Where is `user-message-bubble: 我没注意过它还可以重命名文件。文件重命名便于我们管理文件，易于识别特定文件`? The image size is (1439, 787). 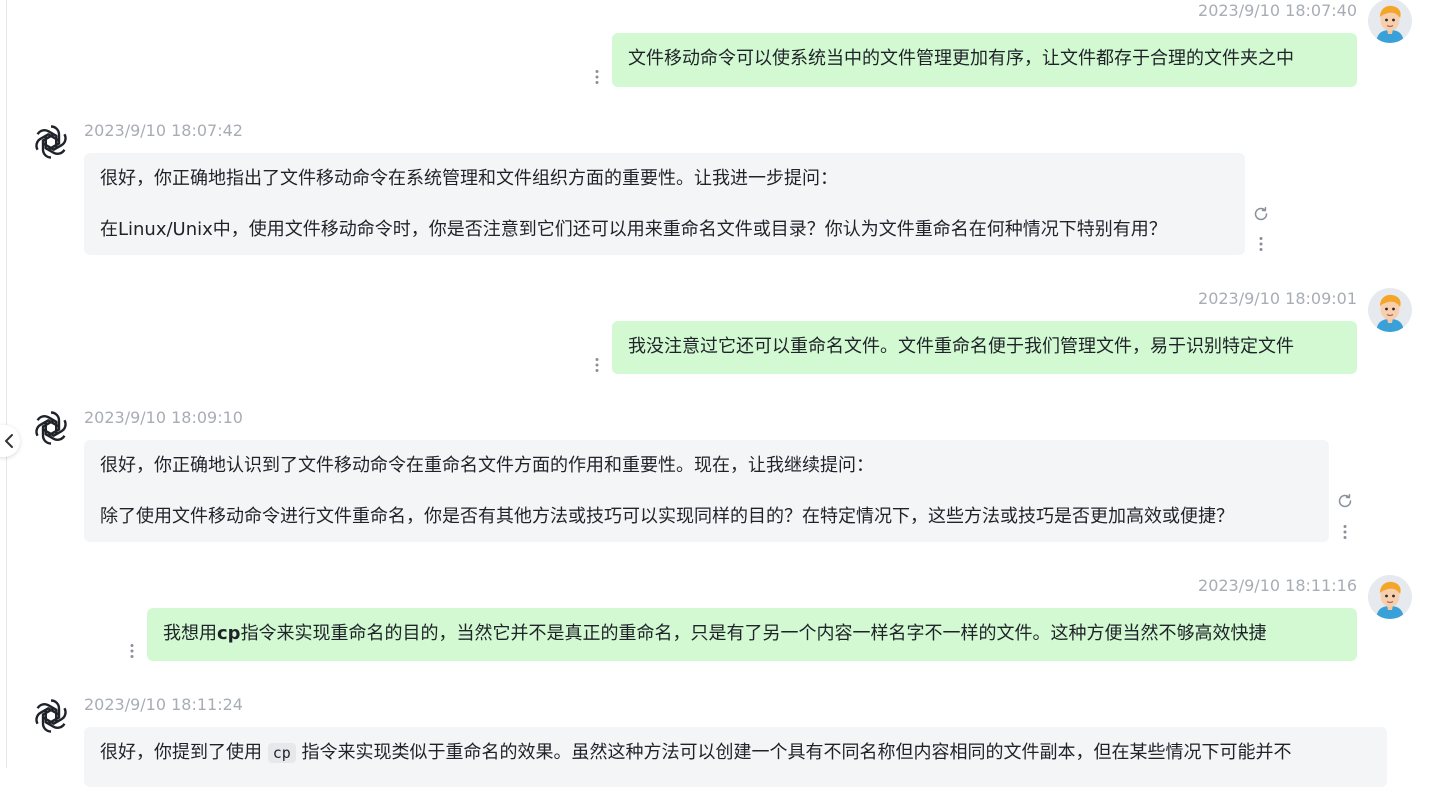
user-message-bubble: 我没注意过它还可以重命名文件。文件重命名便于我们管理文件，易于识别特定文件 is located at coordinates (984, 347).